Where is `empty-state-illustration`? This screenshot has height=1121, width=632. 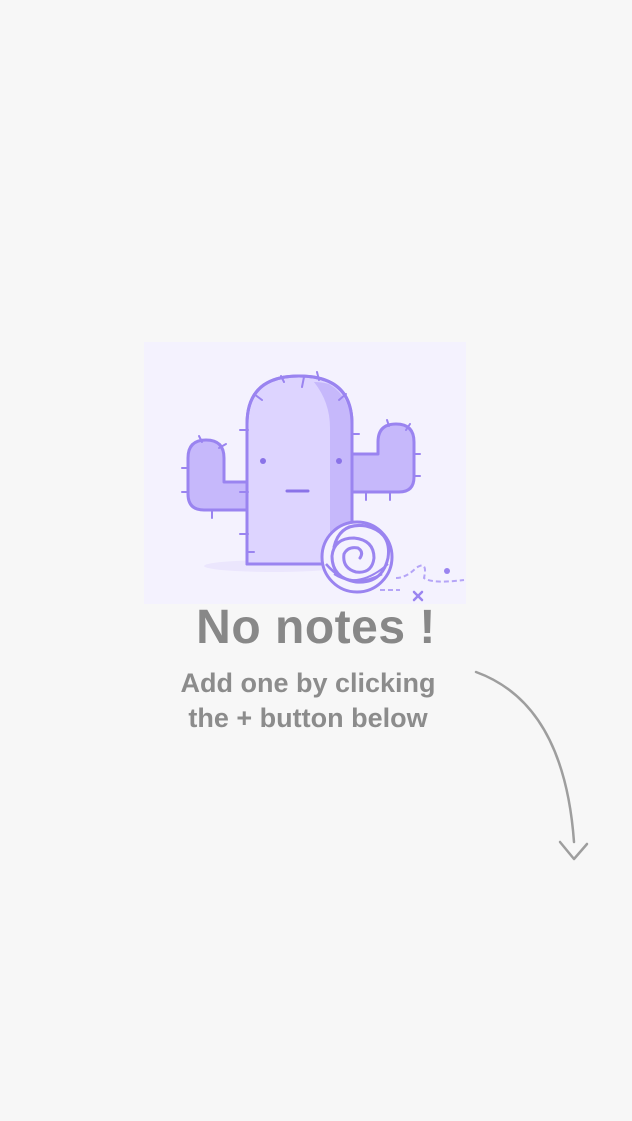
empty-state-illustration is located at coordinates (305, 473).